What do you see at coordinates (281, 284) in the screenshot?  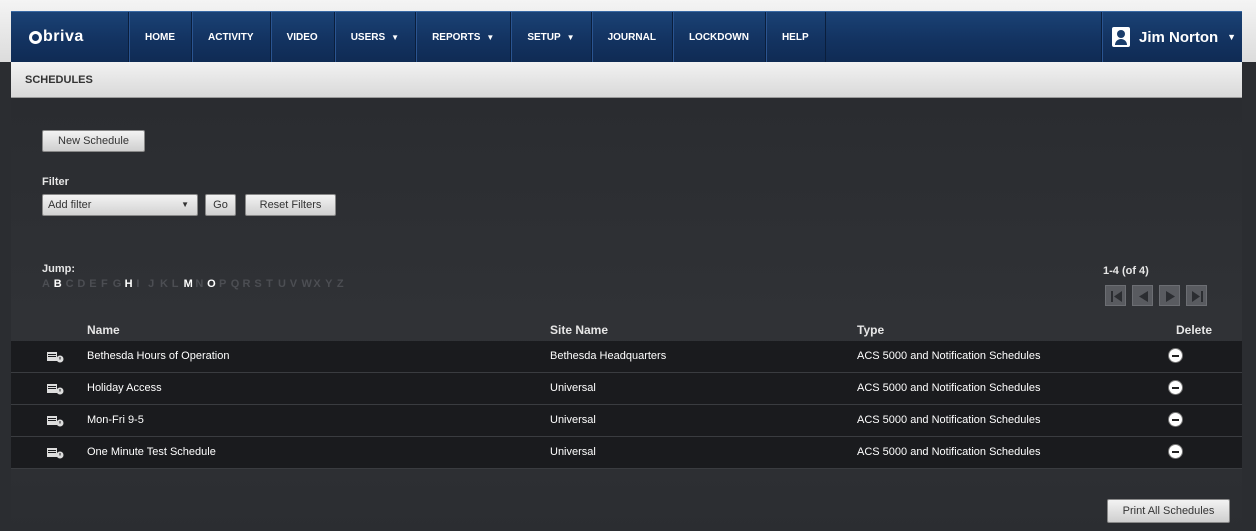 I see `jump-letter-u: U` at bounding box center [281, 284].